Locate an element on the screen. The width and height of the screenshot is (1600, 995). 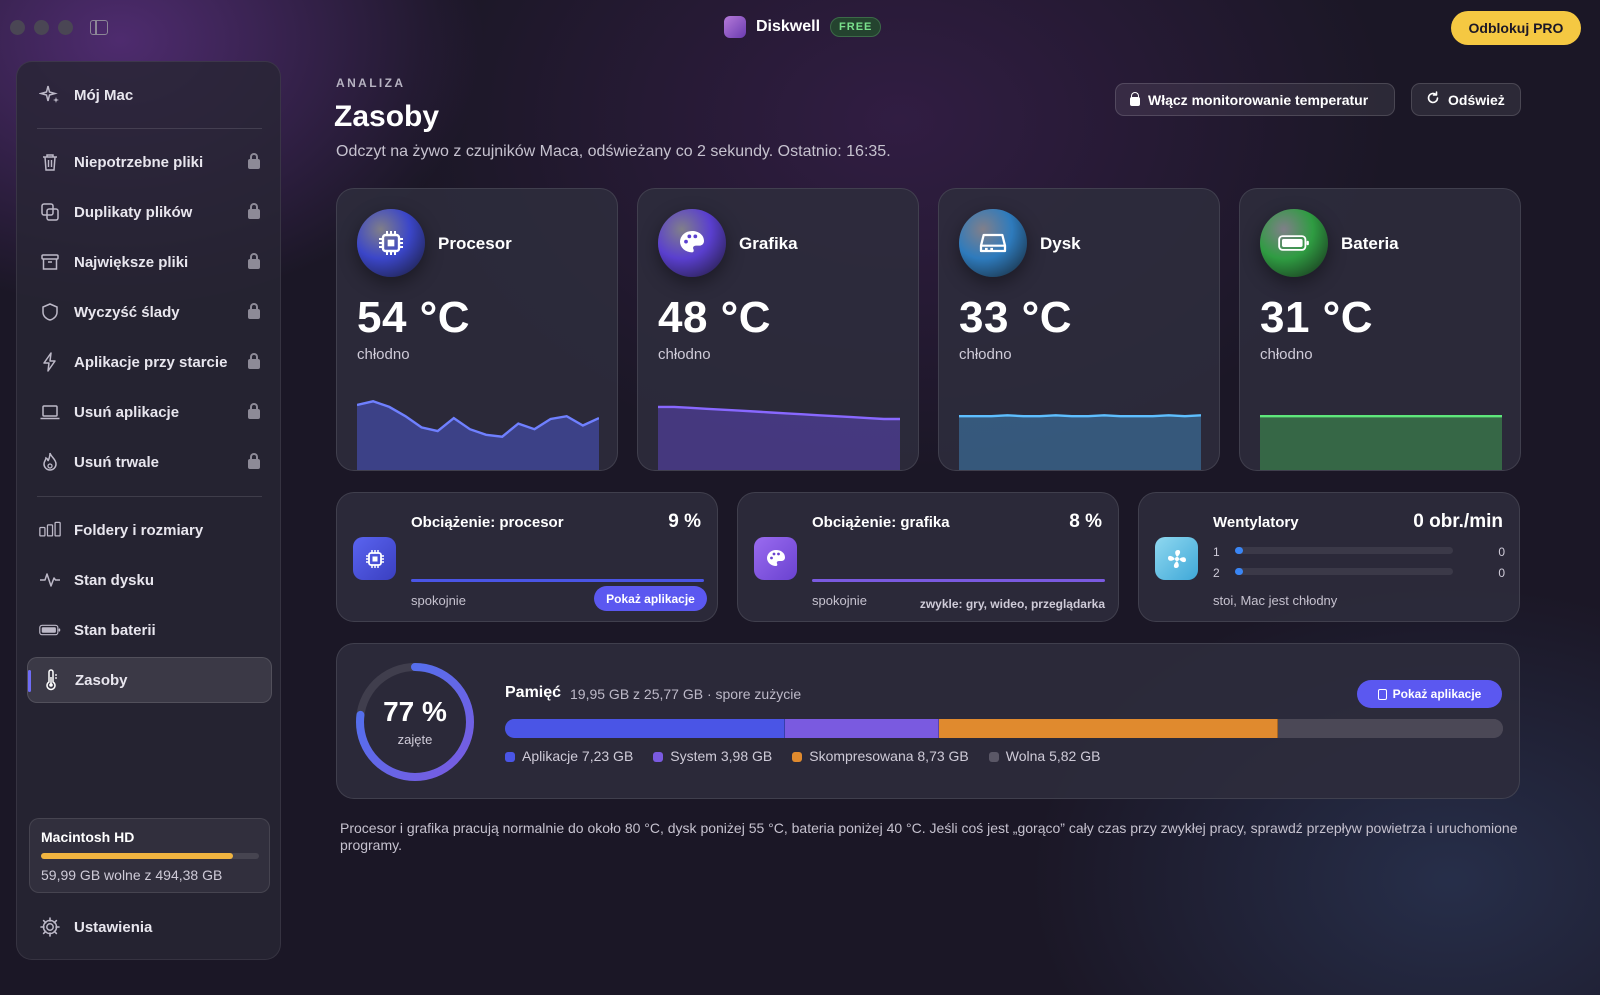
shield-icon is located at coordinates (50, 312).